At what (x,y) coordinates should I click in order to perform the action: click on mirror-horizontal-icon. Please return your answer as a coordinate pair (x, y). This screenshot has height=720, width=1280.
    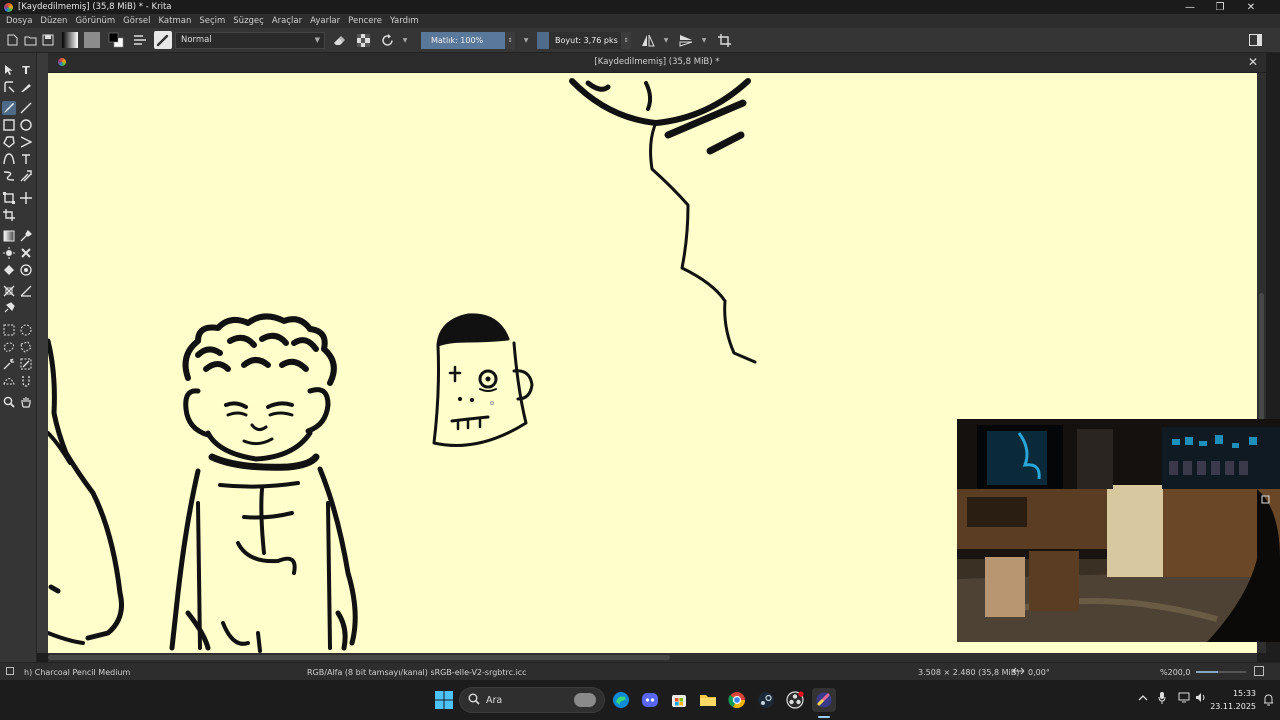
    Looking at the image, I should click on (648, 40).